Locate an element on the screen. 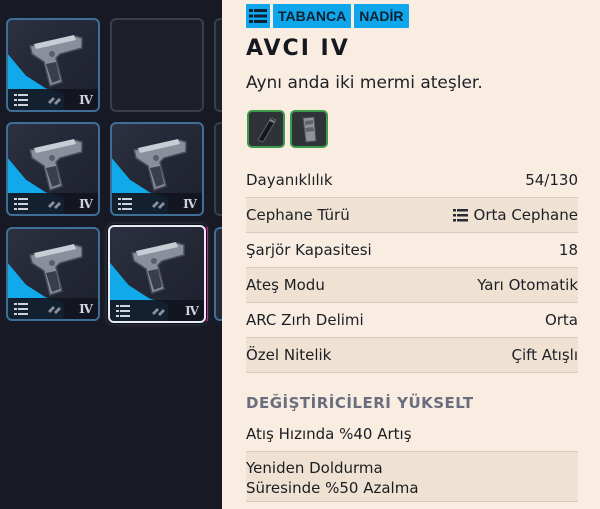 The width and height of the screenshot is (600, 509). attachment-slot-barrel is located at coordinates (266, 129).